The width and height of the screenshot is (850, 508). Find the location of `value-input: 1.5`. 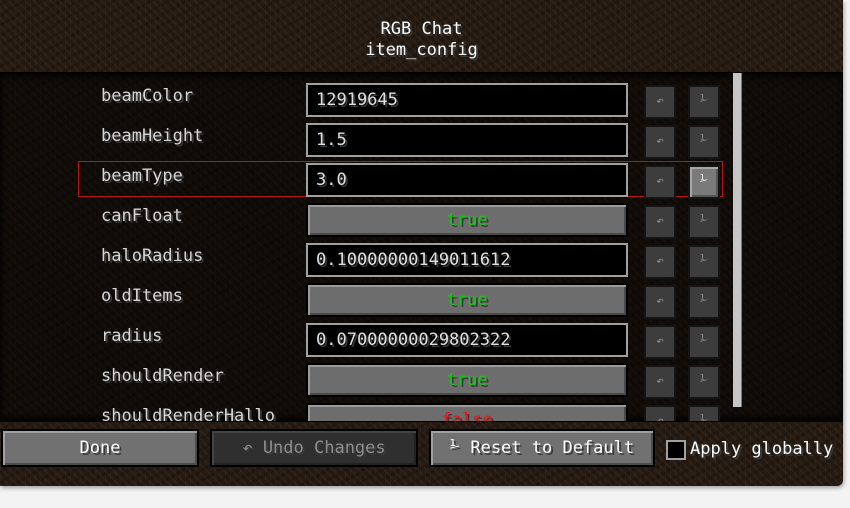

value-input: 1.5 is located at coordinates (467, 140).